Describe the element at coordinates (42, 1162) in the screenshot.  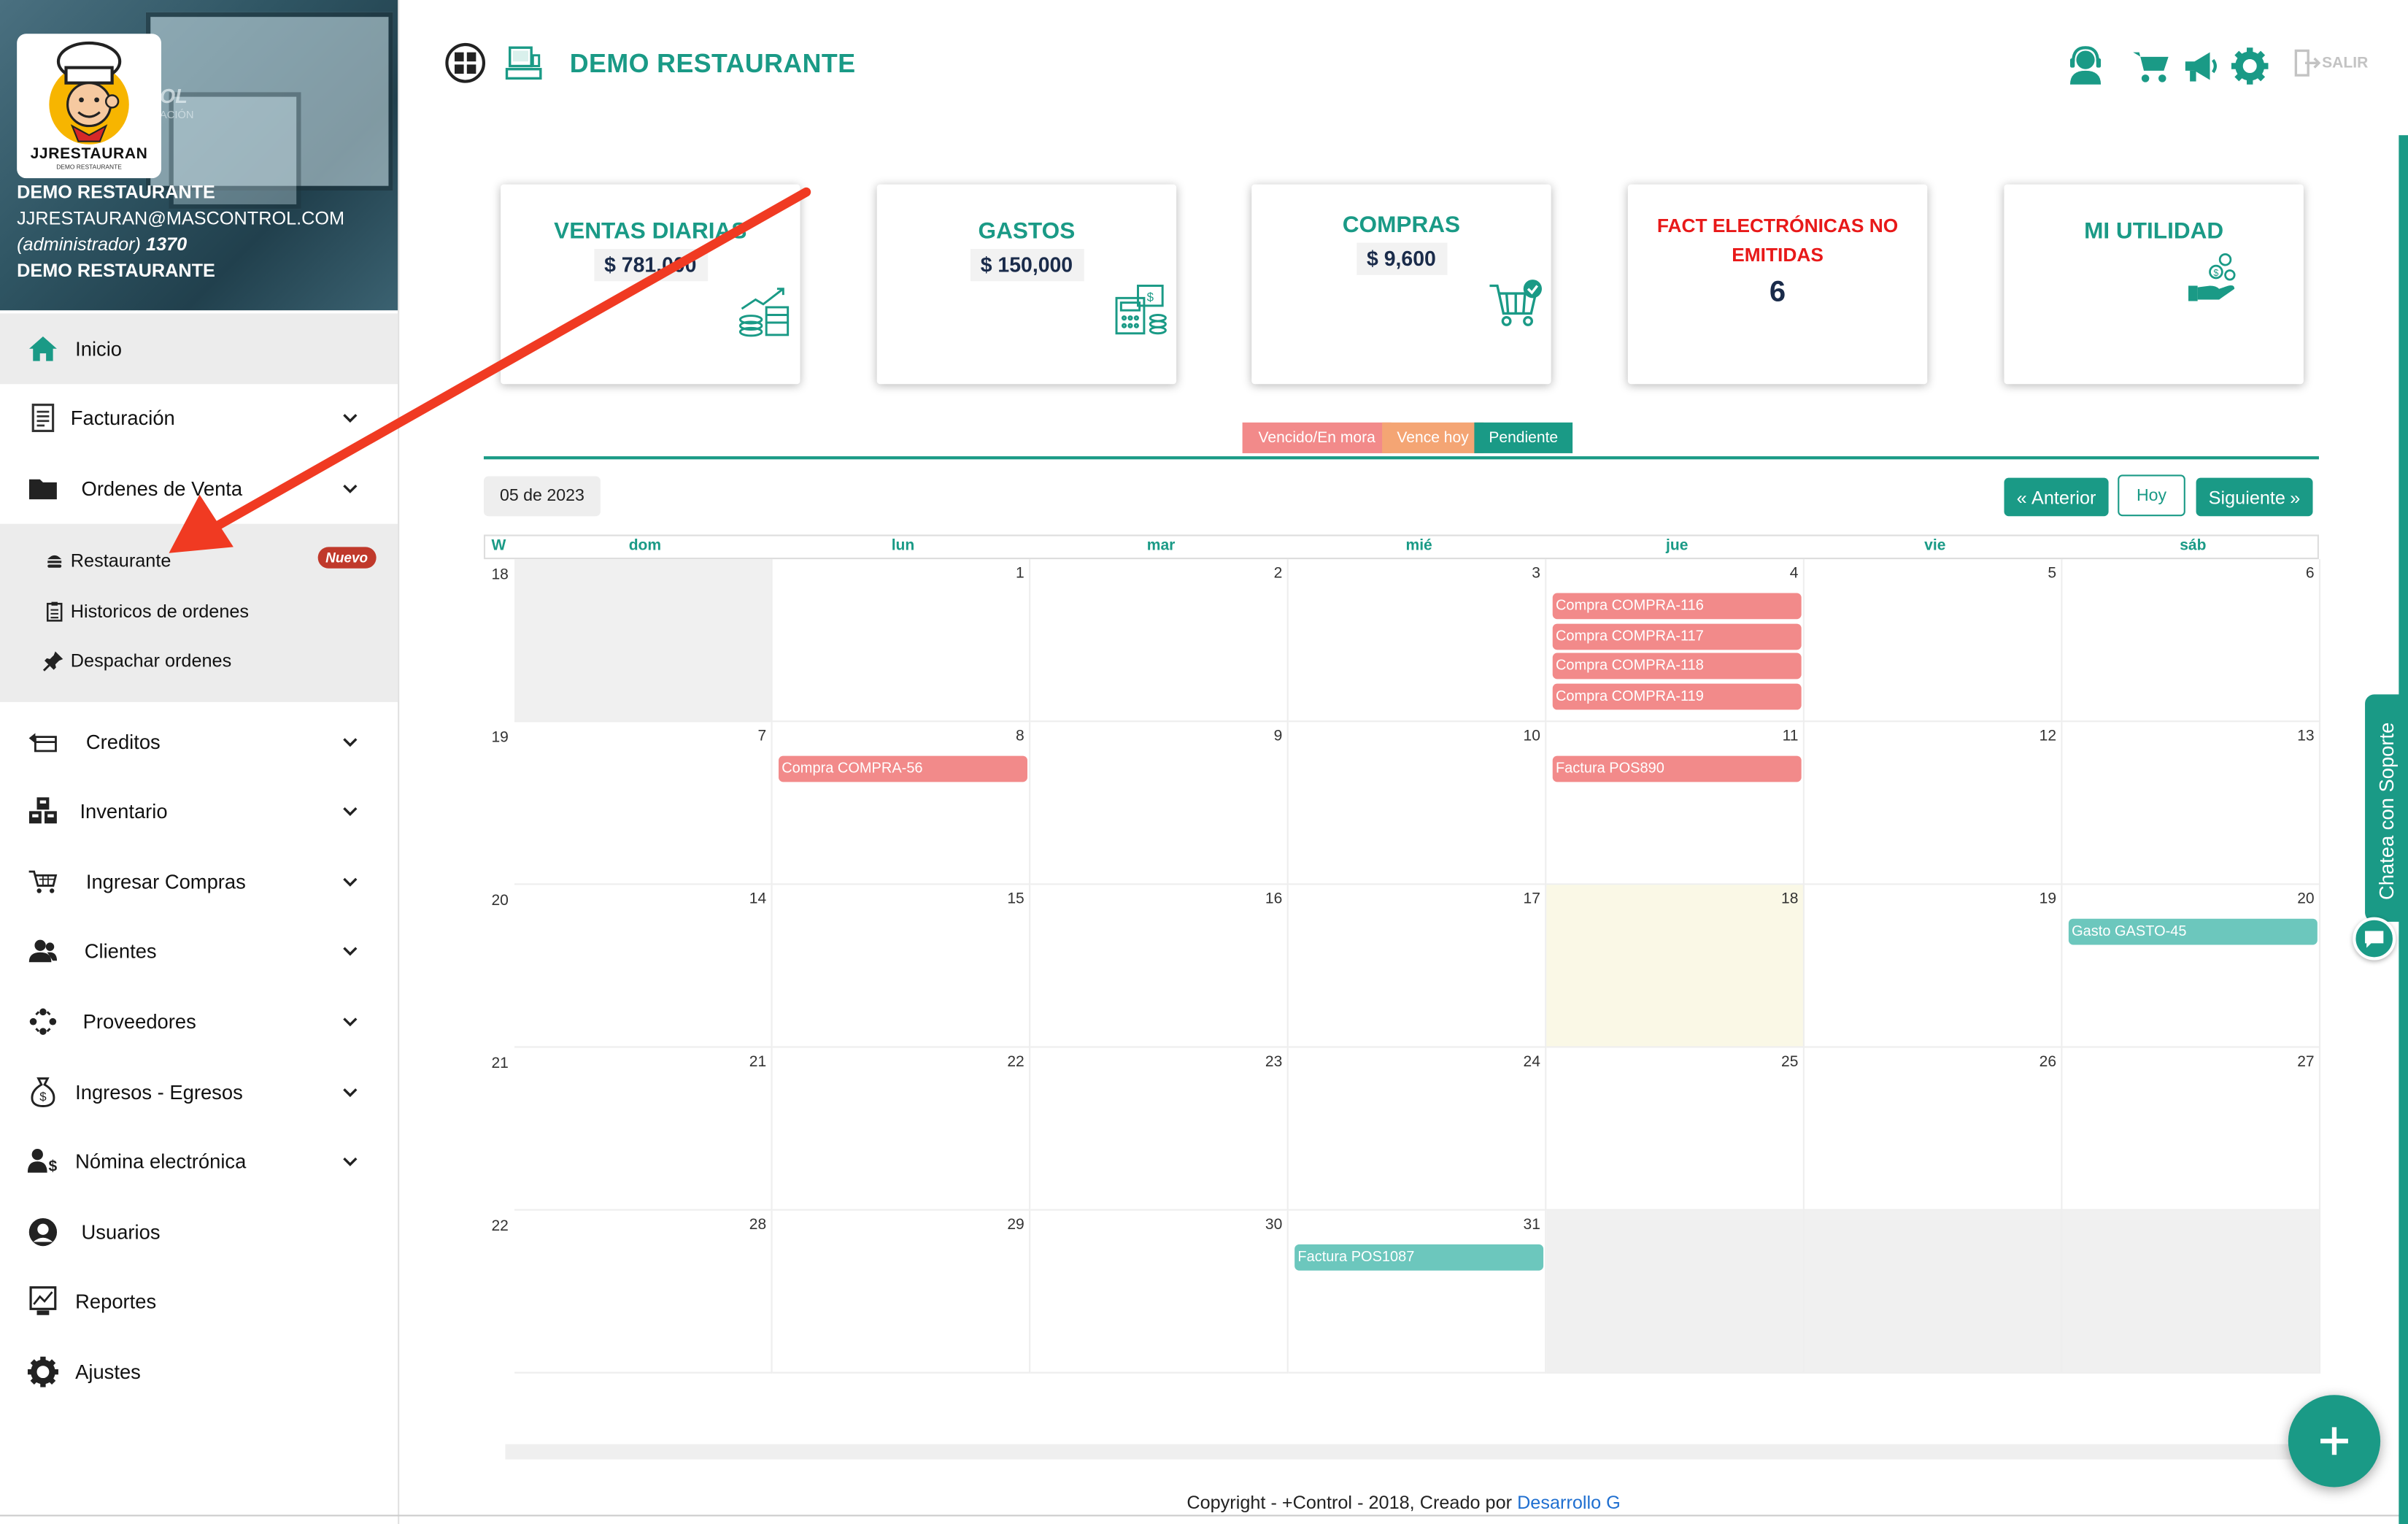
I see `payroll-icon: $` at that location.